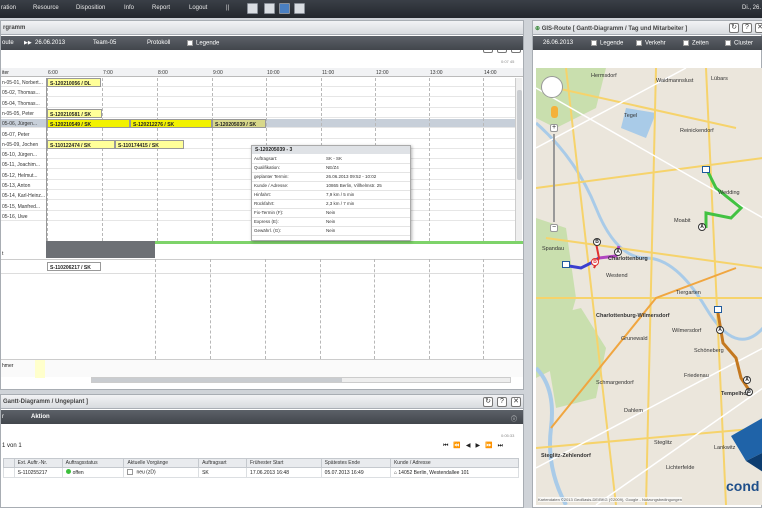 The image size is (762, 508). Describe the element at coordinates (74, 82) in the screenshot. I see `order-bar: S-120210056 / DL` at that location.